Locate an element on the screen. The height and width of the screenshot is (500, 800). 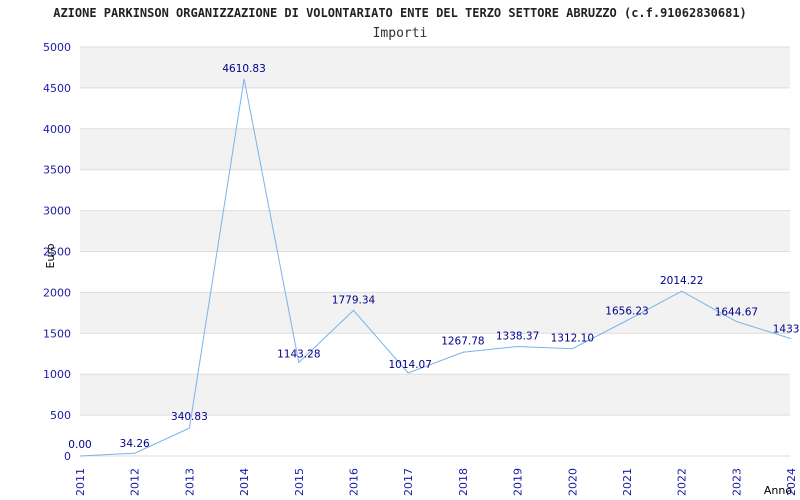
y-tick-label: 4000 is located at coordinates (57, 129).